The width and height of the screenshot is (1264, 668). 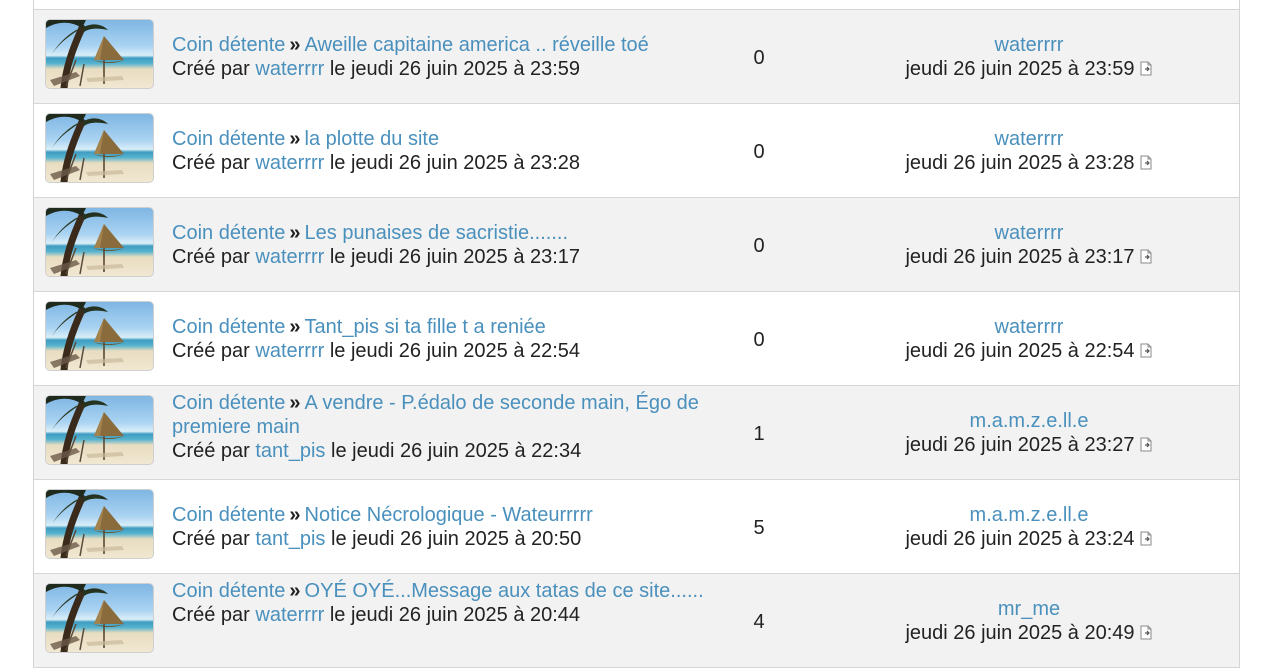 I want to click on created-date: jeudi 26 juin 2025 à 22:54, so click(x=465, y=351).